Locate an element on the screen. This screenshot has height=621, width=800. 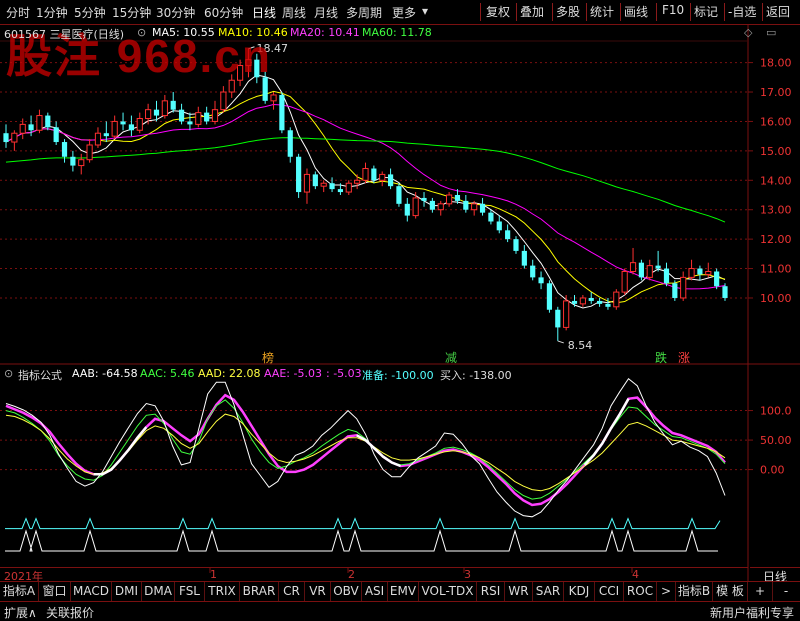
tab-window: 窗口 is located at coordinates (55, 591).